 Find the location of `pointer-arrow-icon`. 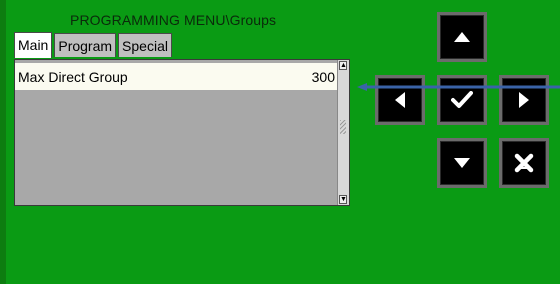

pointer-arrow-icon is located at coordinates (458, 87).